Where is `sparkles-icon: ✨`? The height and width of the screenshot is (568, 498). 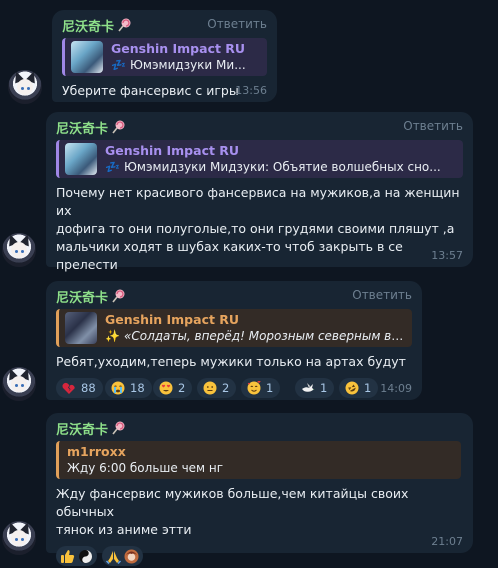
sparkles-icon: ✨ is located at coordinates (112, 336).